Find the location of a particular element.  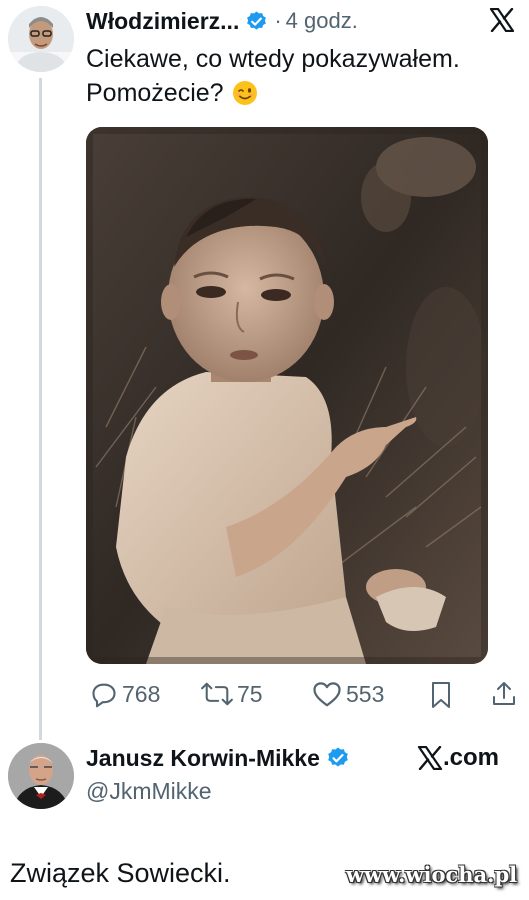

reply-avatar-portrait is located at coordinates (41, 776).